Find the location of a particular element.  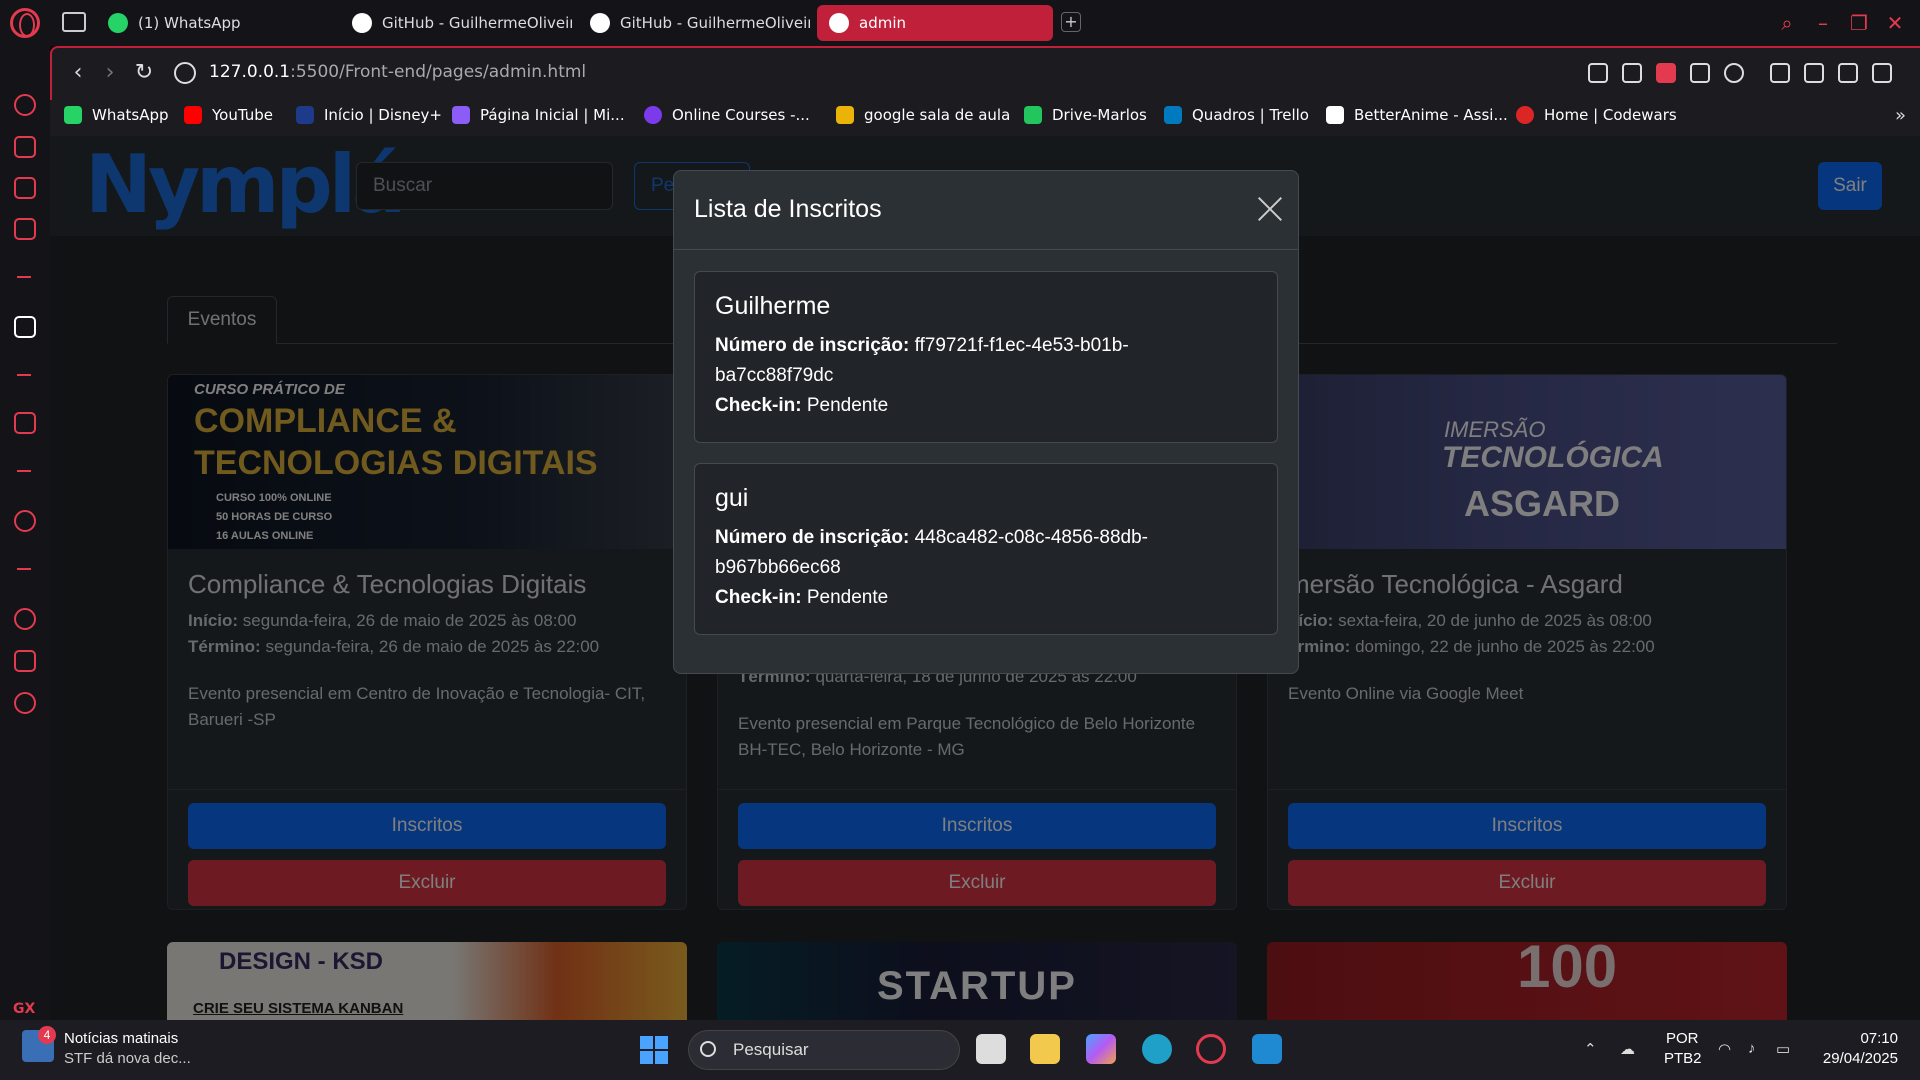

opera-gx-icon is located at coordinates (1211, 1049).